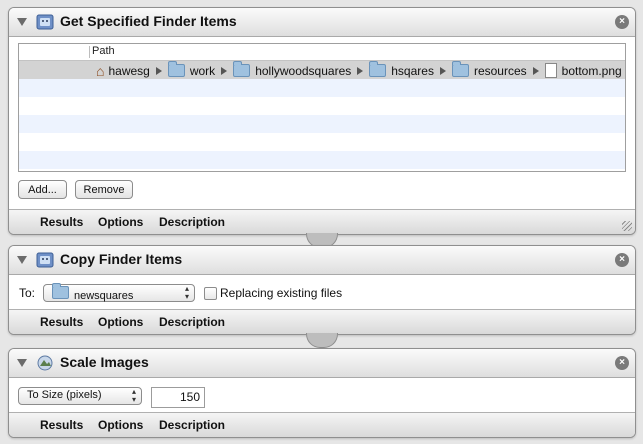  Describe the element at coordinates (100, 70) in the screenshot. I see `home-icon: ⌂` at that location.